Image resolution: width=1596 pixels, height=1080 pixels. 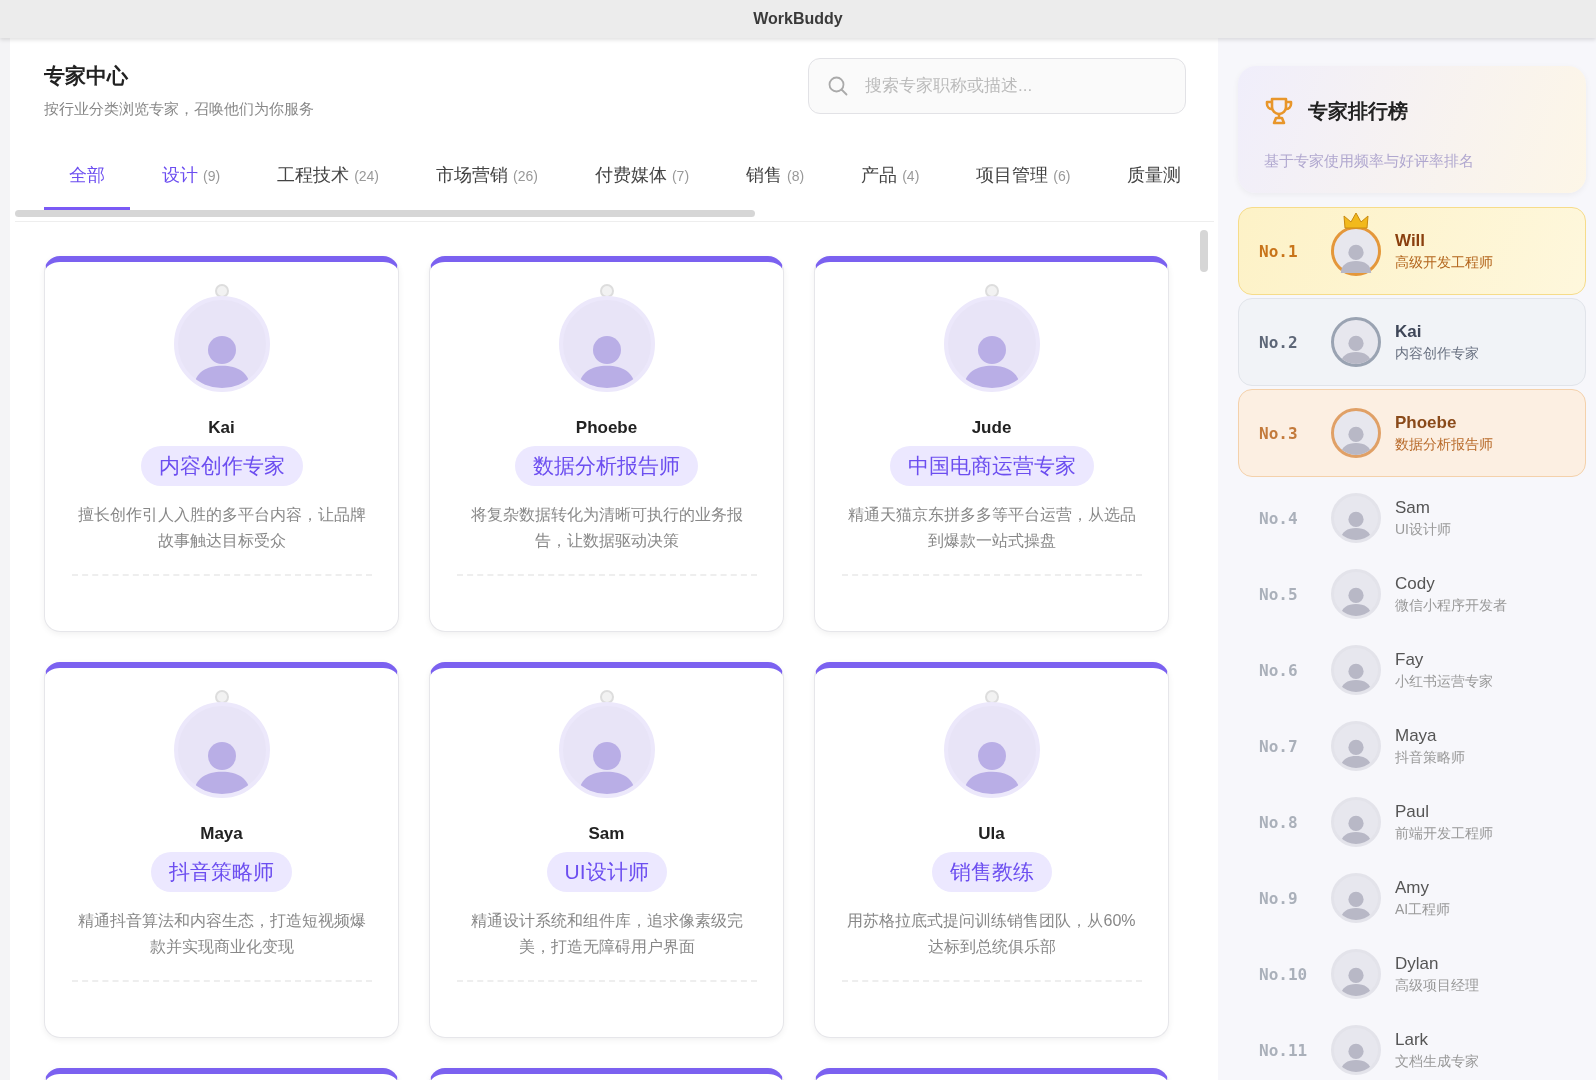 I want to click on expert-role: 数据分析报告师, so click(x=1444, y=444).